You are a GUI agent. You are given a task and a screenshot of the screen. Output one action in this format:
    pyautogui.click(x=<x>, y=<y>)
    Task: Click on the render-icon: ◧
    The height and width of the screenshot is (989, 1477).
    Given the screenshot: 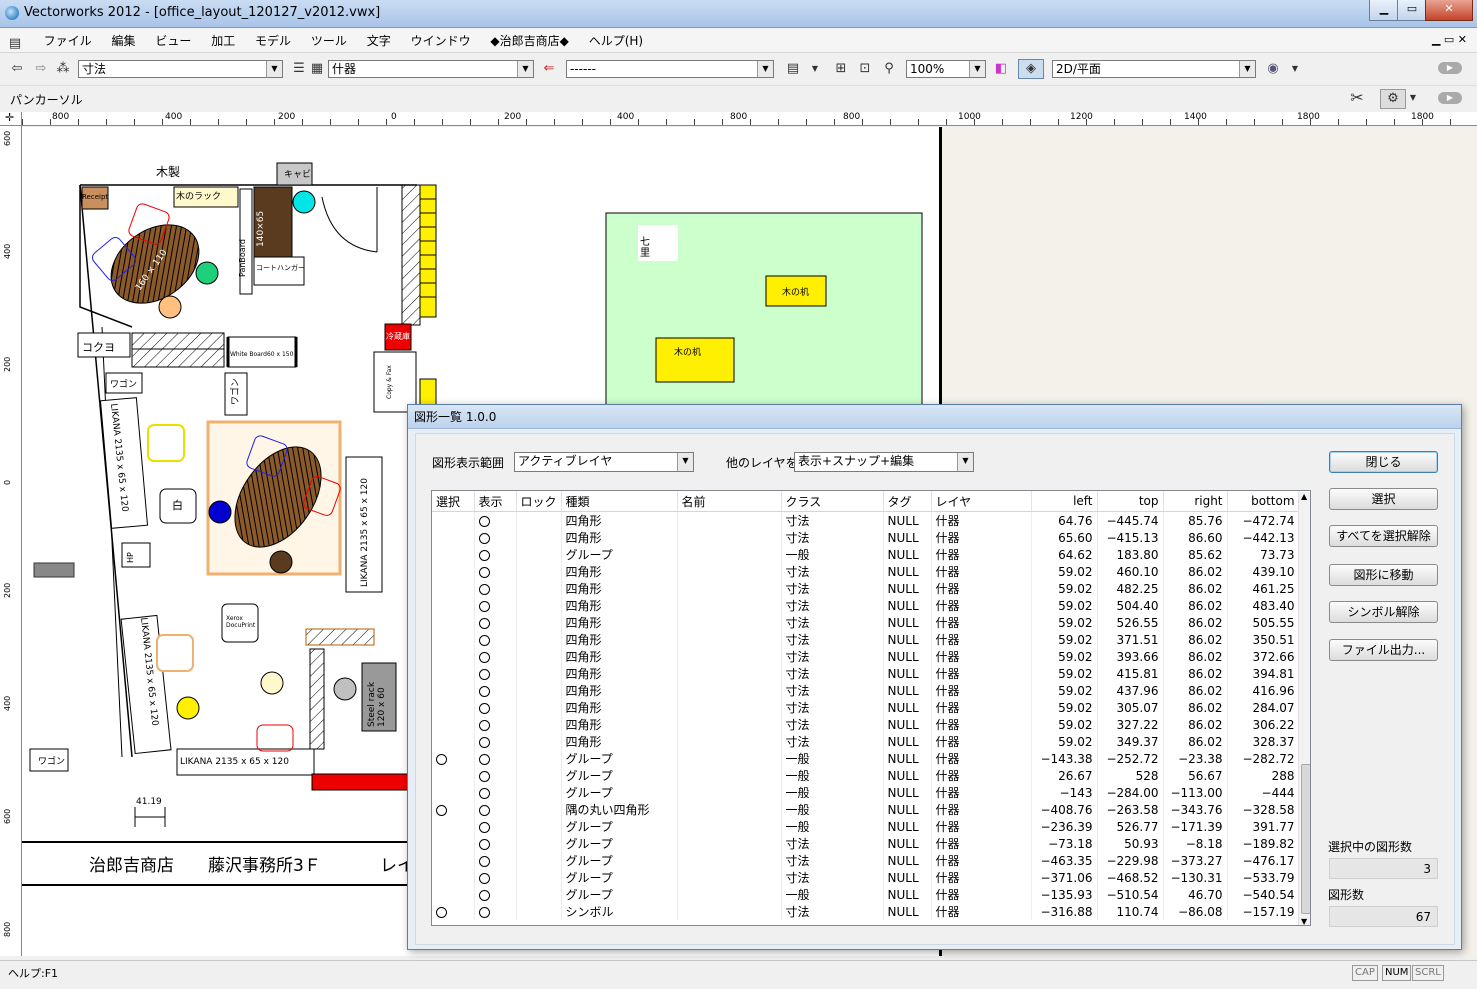 What is the action you would take?
    pyautogui.click(x=1001, y=69)
    